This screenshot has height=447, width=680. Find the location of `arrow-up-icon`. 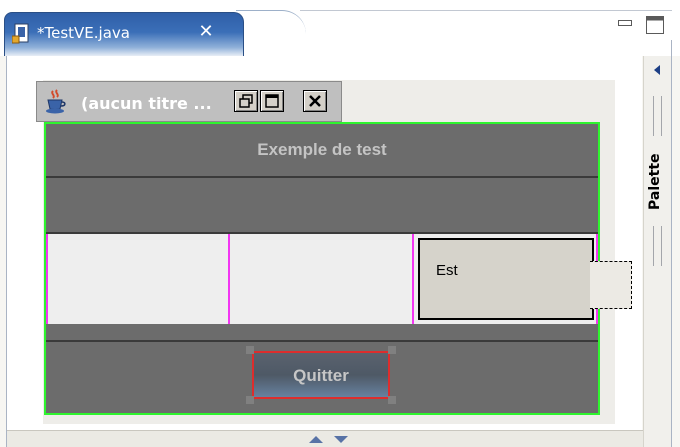

arrow-up-icon is located at coordinates (316, 439).